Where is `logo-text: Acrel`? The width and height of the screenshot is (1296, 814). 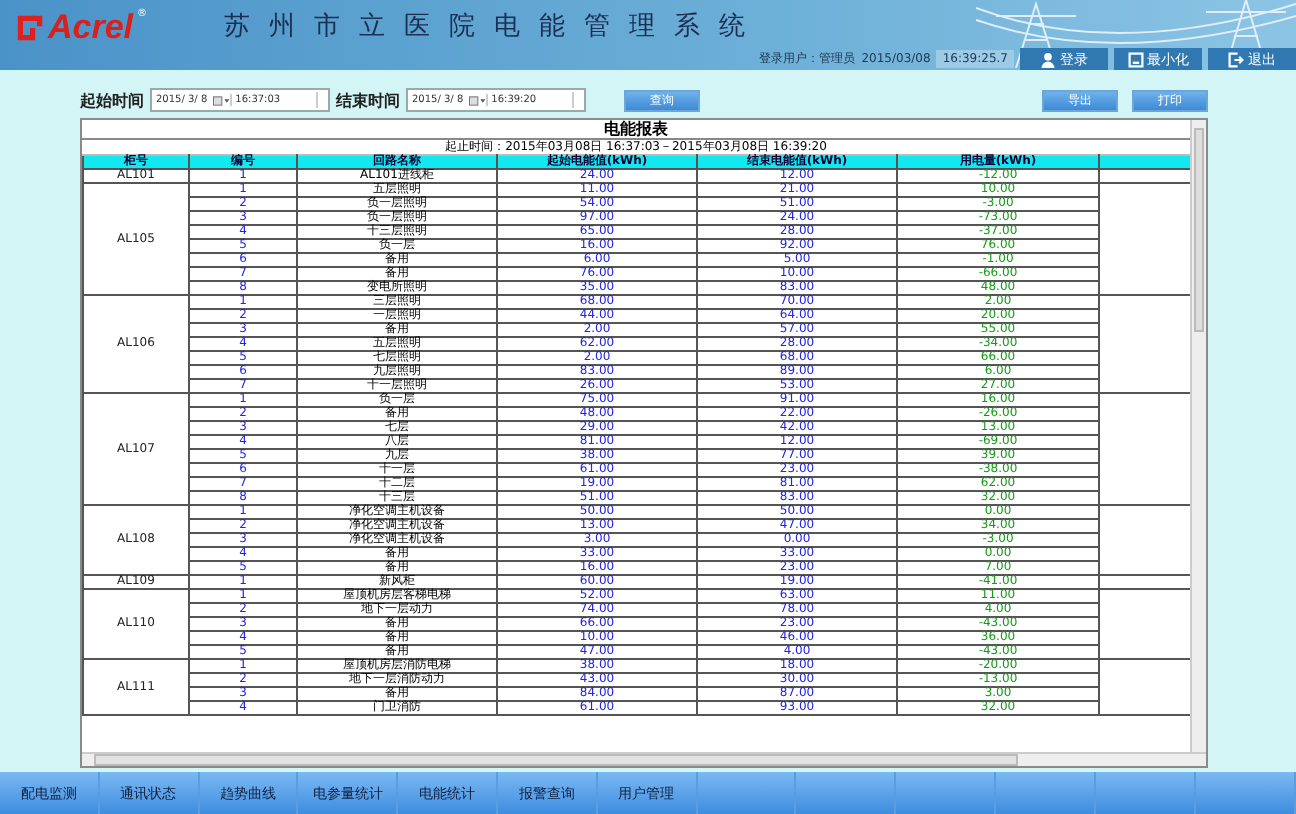 logo-text: Acrel is located at coordinates (91, 28).